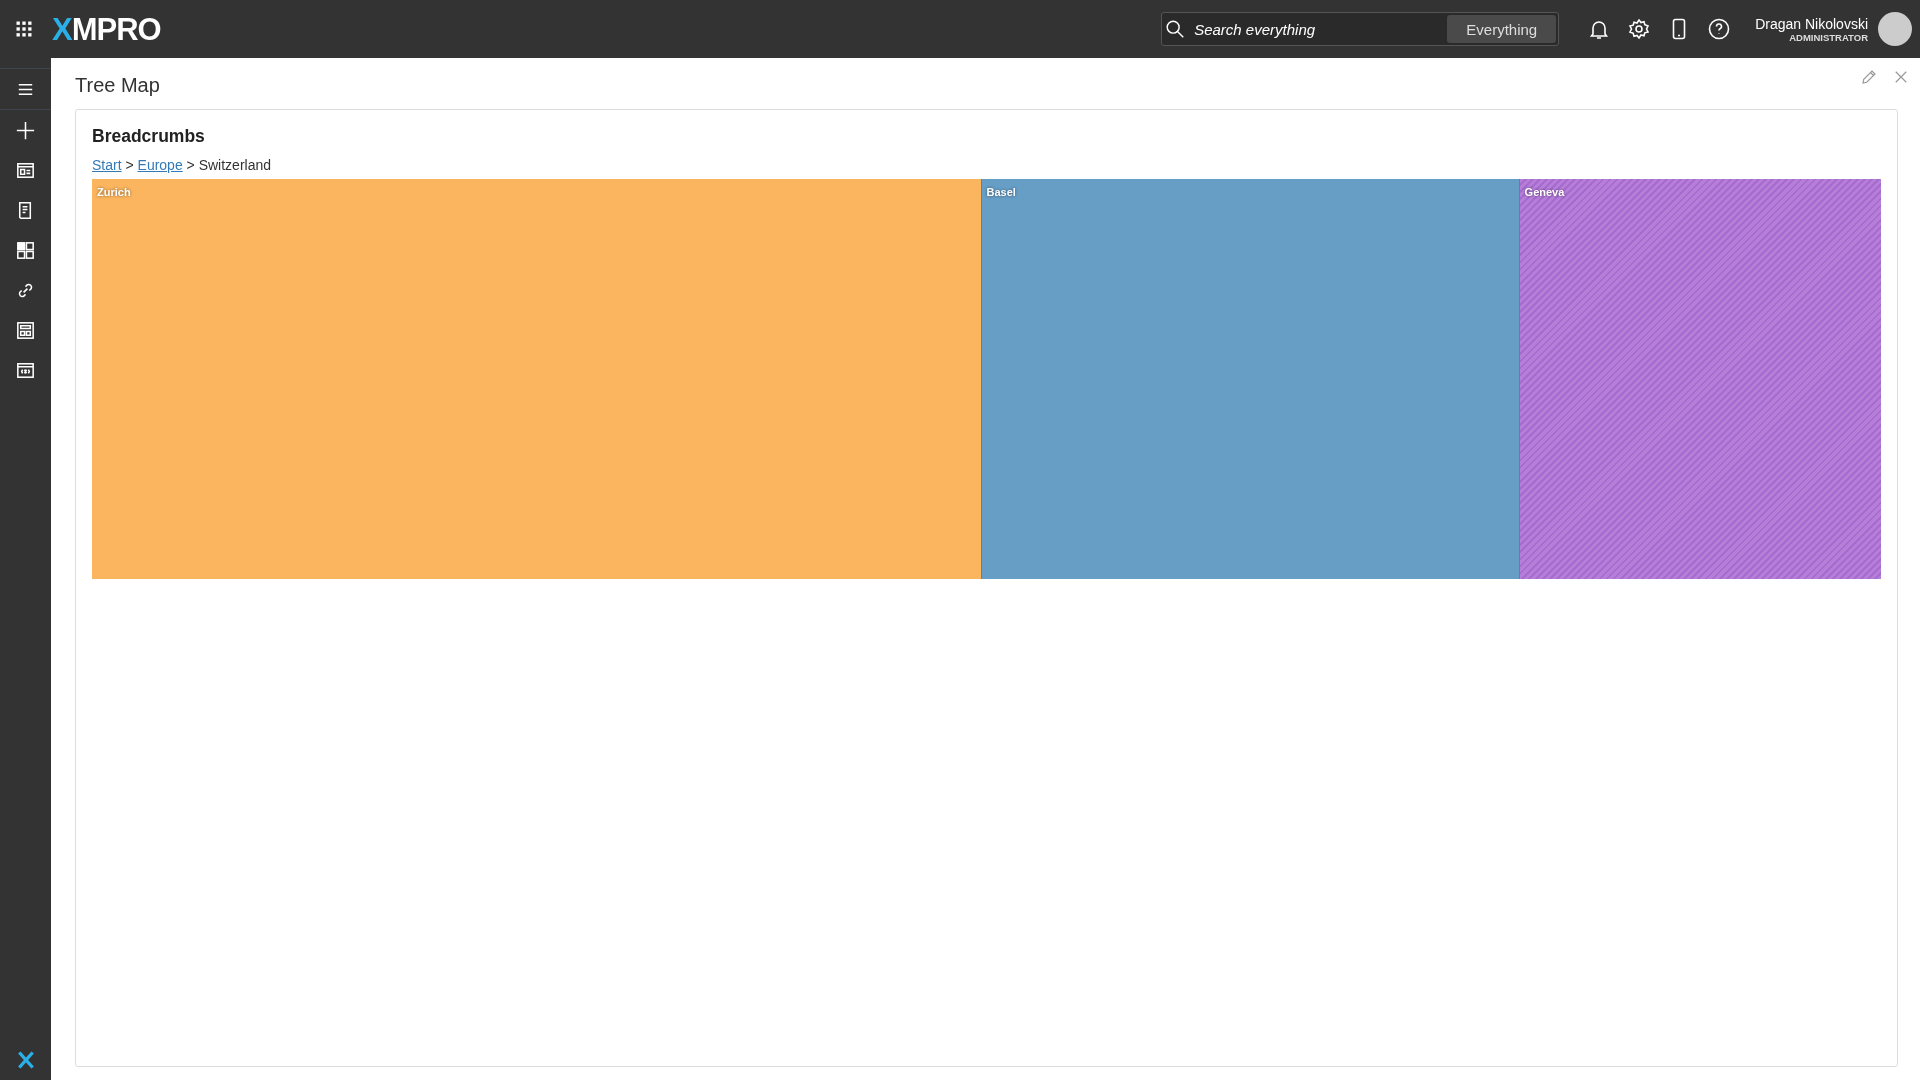  What do you see at coordinates (1811, 23) in the screenshot?
I see `user-name: Dragan Nikolovski` at bounding box center [1811, 23].